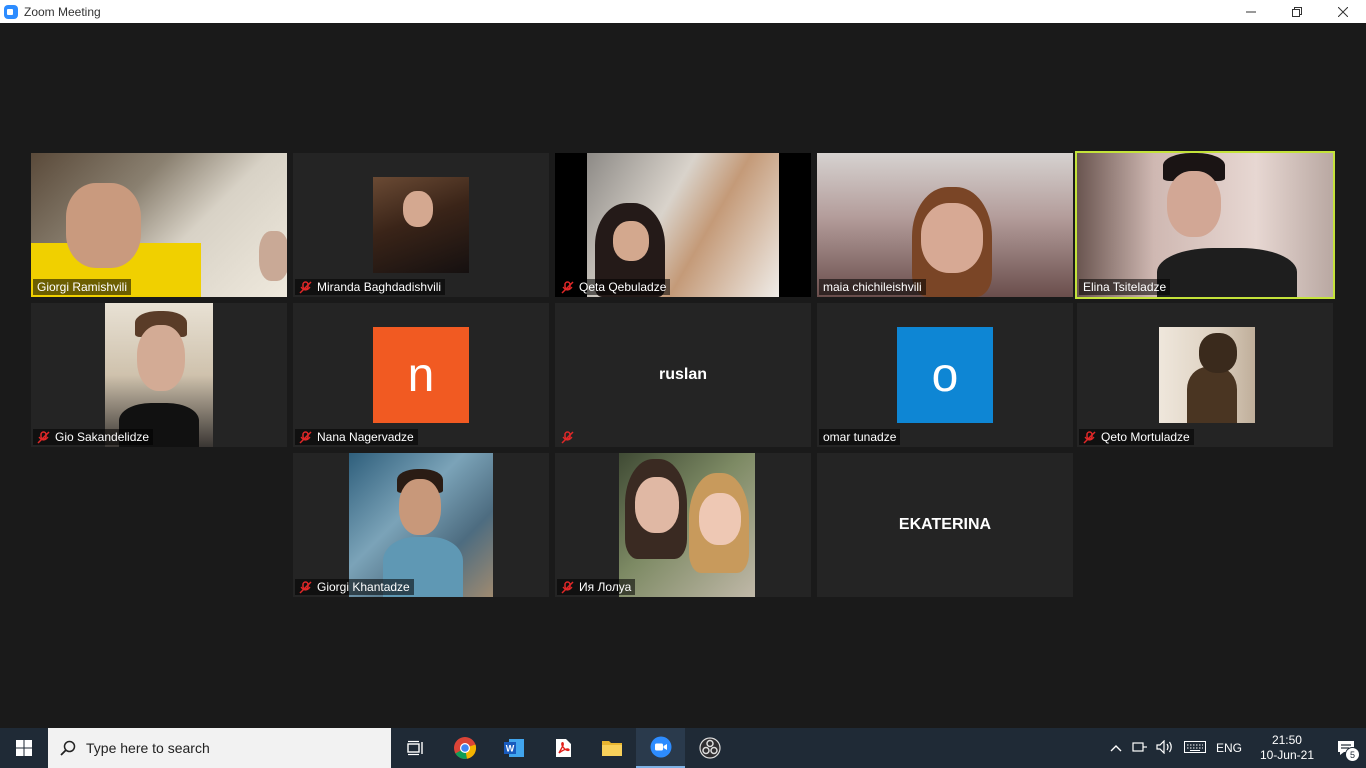 The image size is (1366, 768). I want to click on participant-tile: Giorgi Ramishvili, so click(159, 225).